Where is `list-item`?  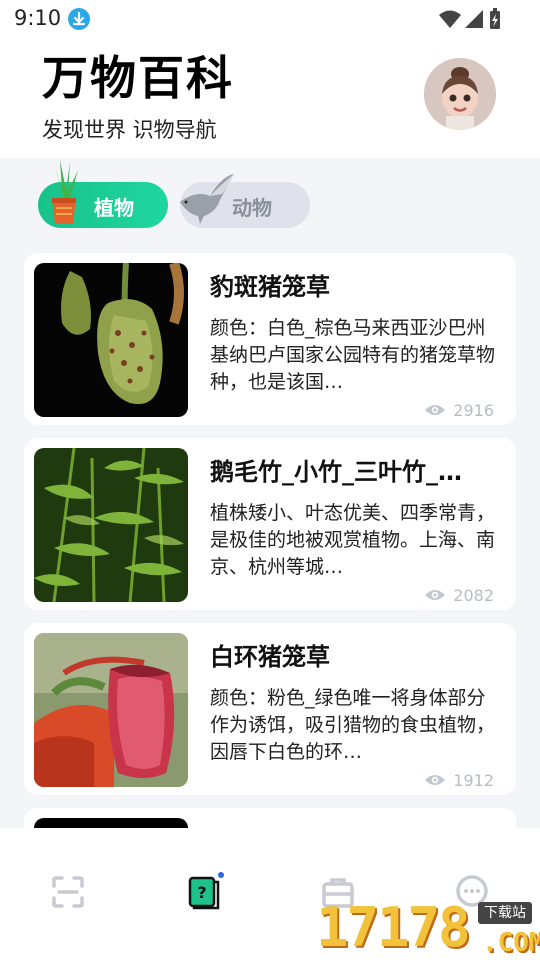 list-item is located at coordinates (270, 818).